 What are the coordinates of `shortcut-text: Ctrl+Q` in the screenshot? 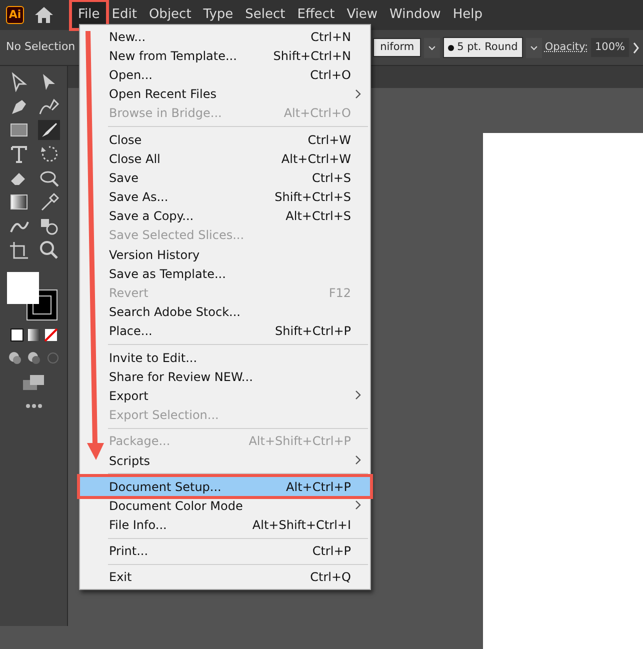 It's located at (330, 577).